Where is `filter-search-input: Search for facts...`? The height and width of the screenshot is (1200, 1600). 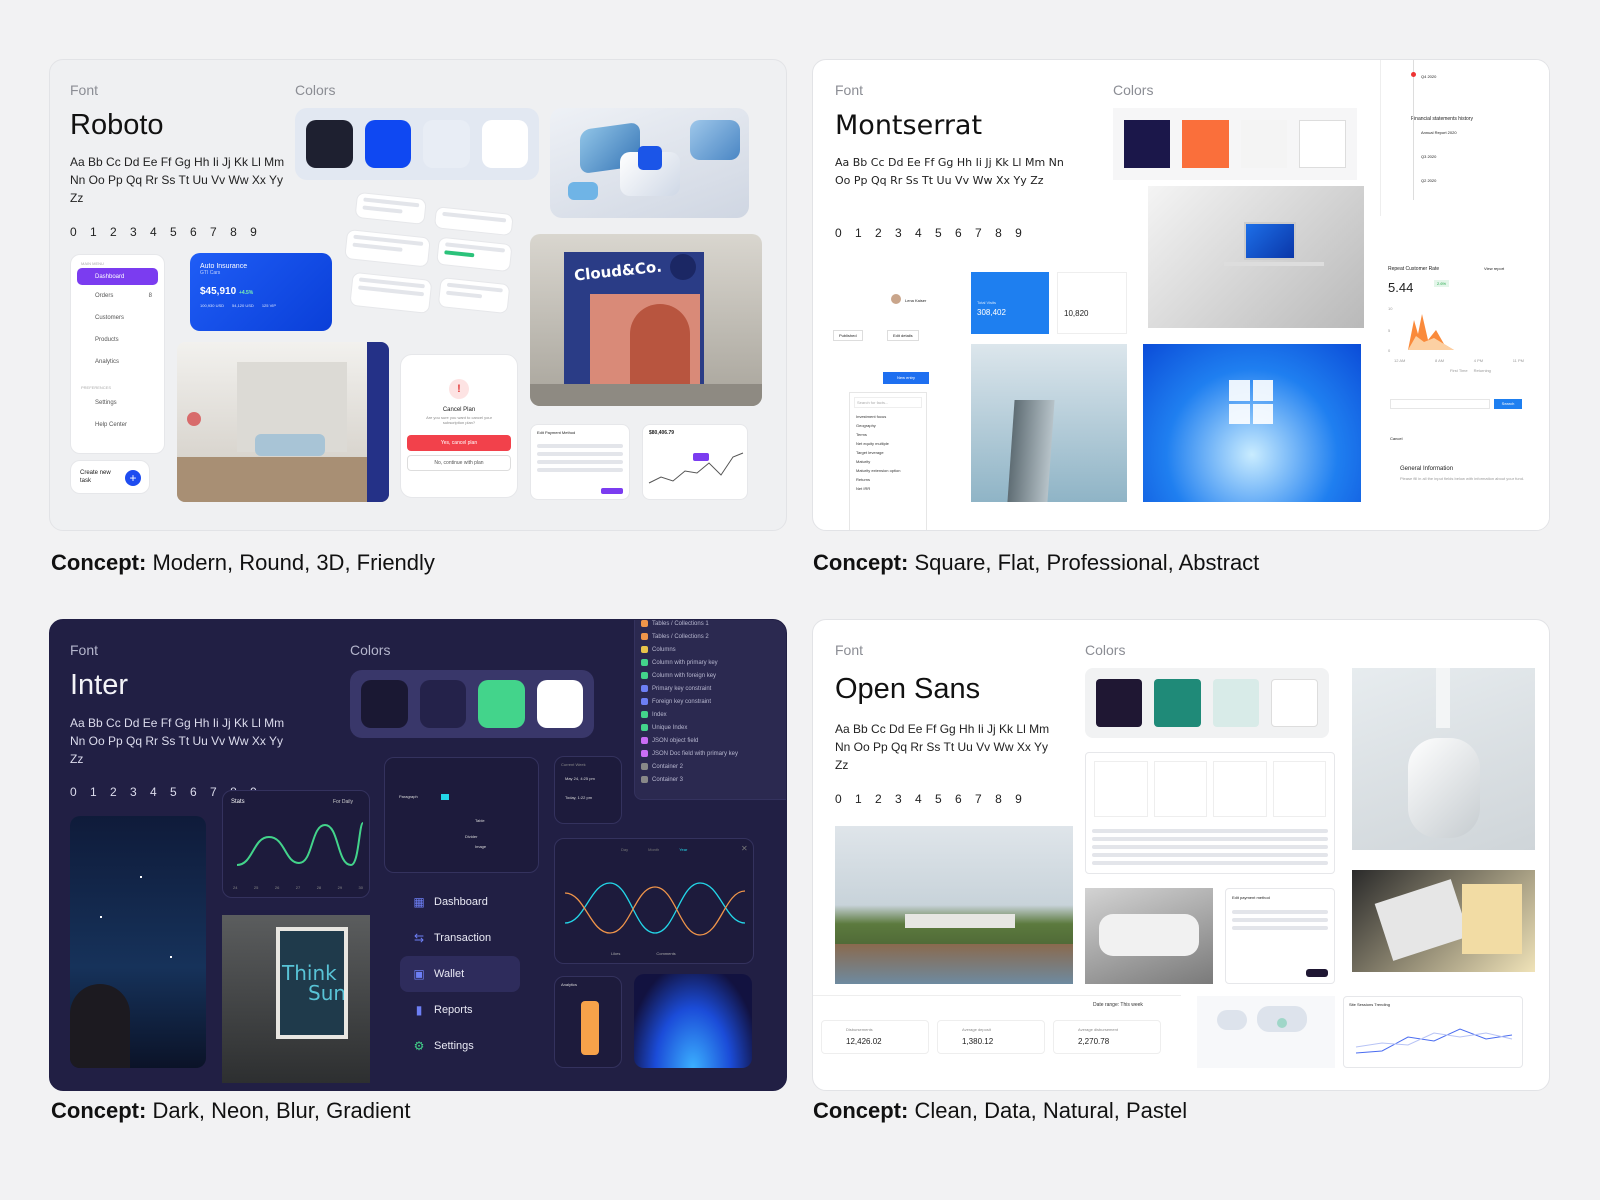
filter-search-input: Search for facts... is located at coordinates (888, 402).